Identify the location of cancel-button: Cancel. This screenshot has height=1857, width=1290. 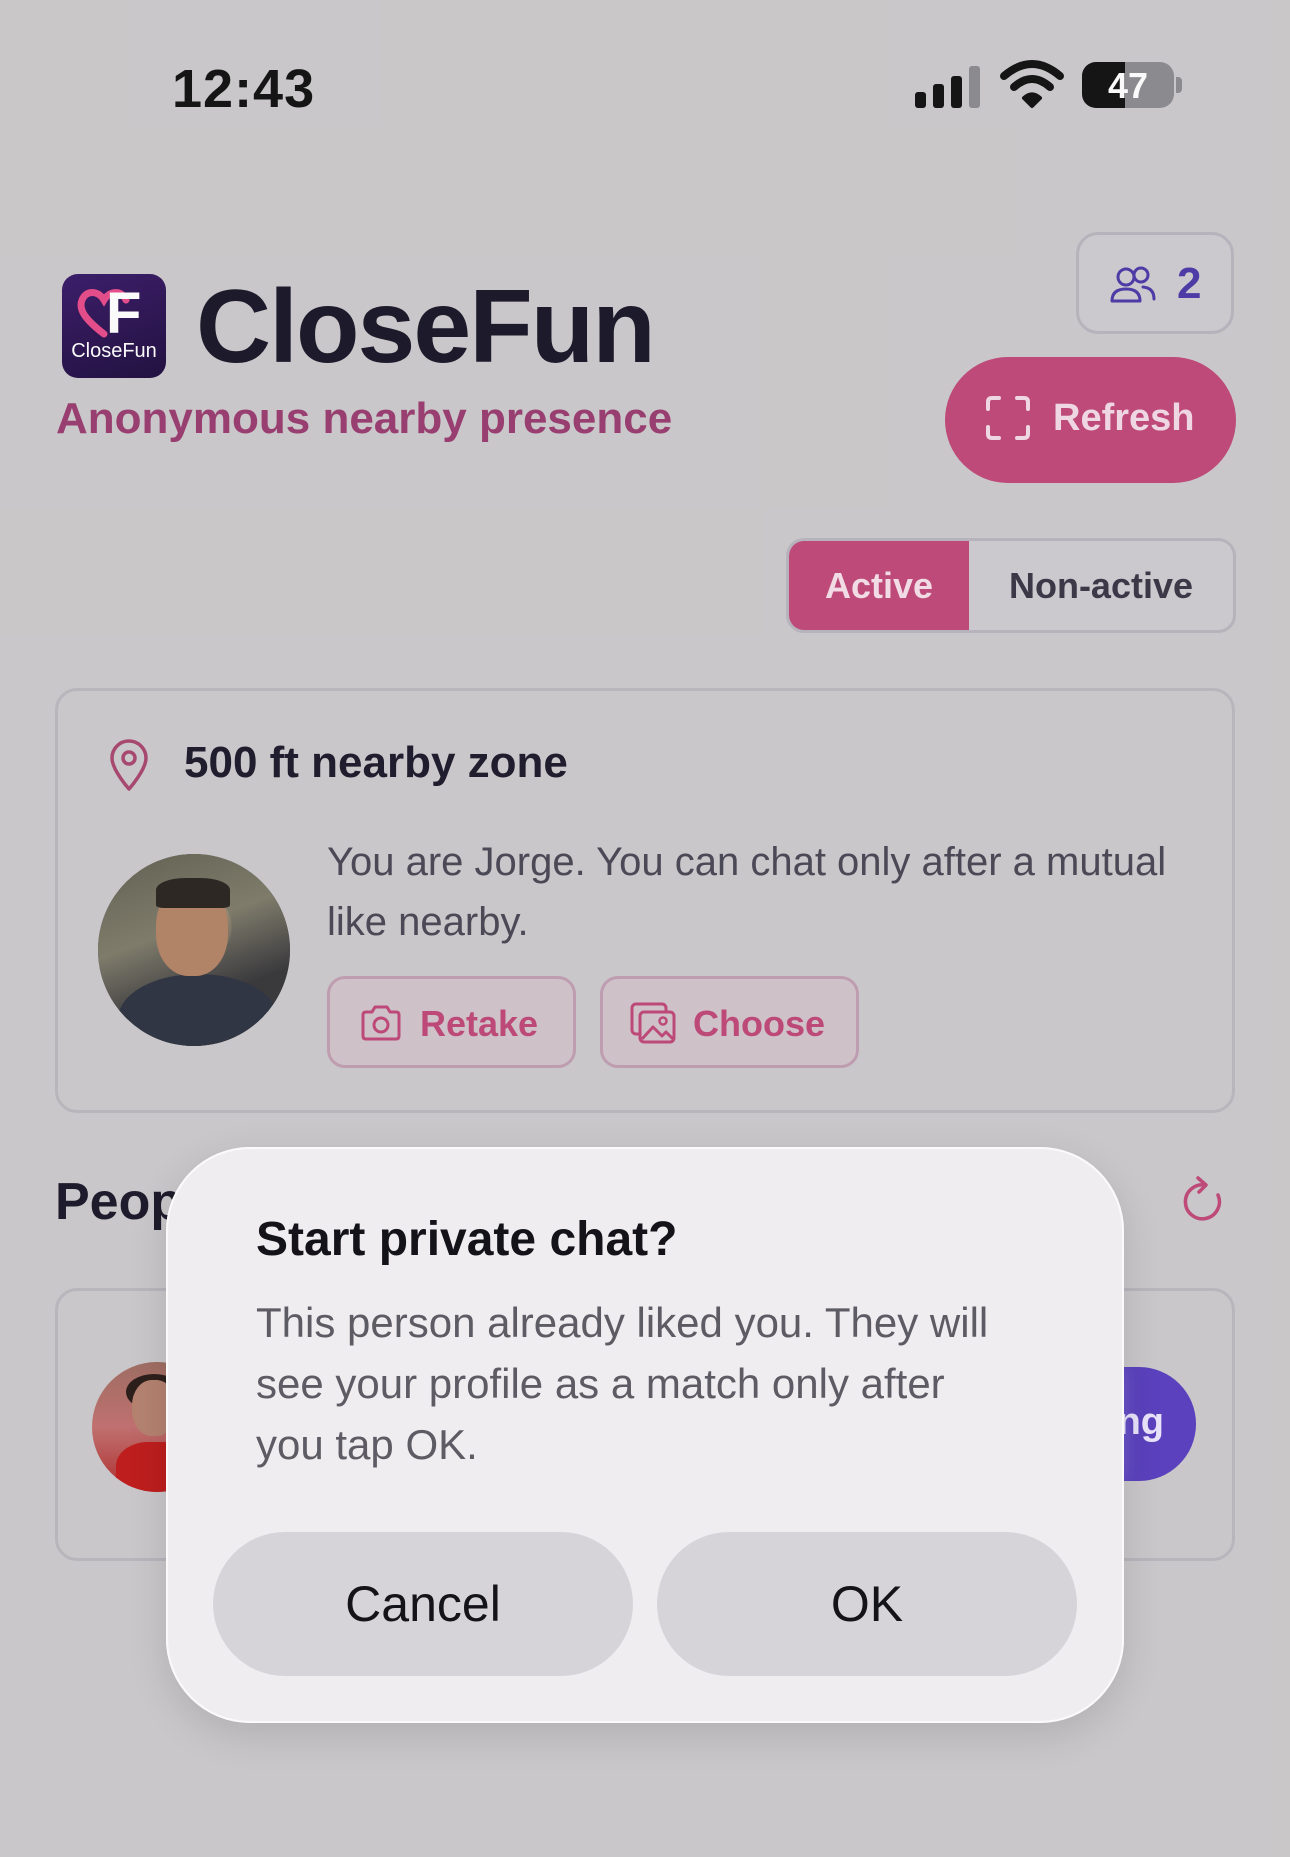
(423, 1604).